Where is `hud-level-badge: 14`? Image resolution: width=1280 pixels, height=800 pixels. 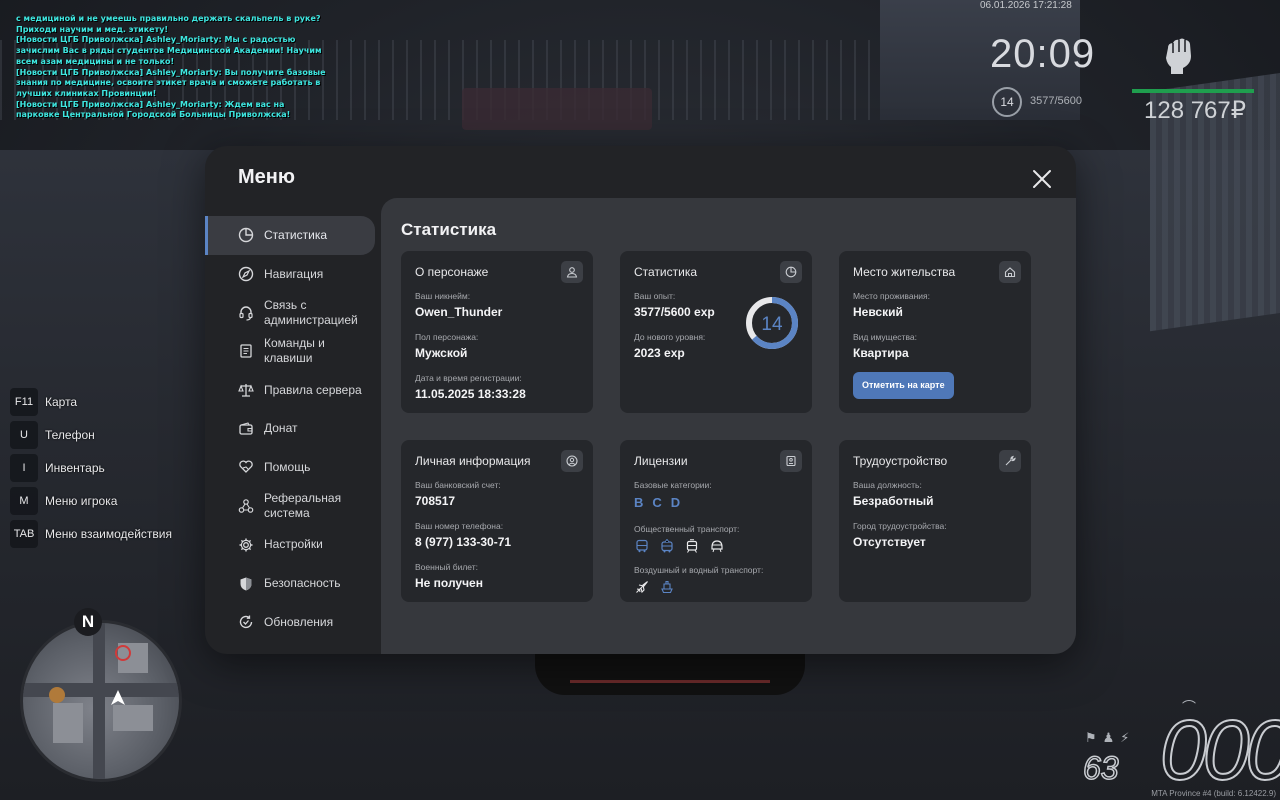 hud-level-badge: 14 is located at coordinates (1007, 102).